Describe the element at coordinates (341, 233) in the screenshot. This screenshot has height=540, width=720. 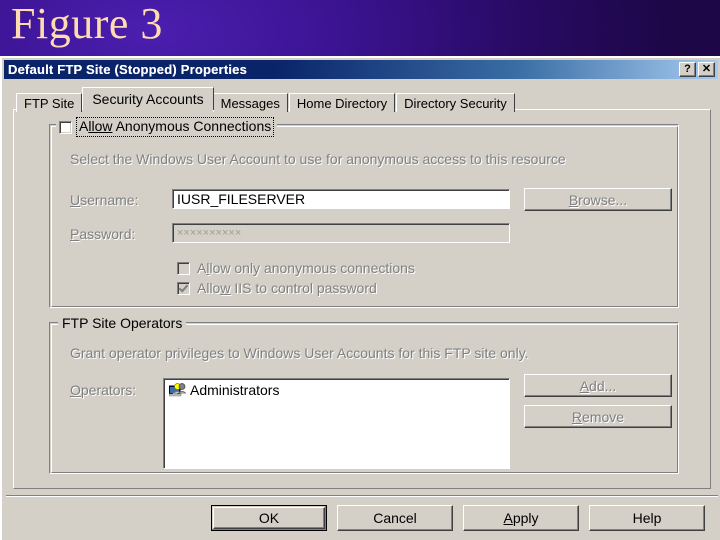
I see `password-input: ××××××××××` at that location.